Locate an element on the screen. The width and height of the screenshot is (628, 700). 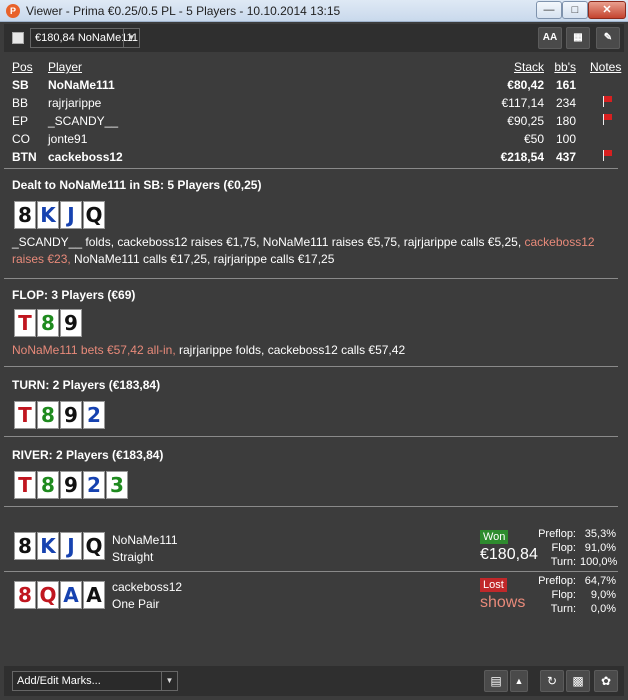
player-position: EP is located at coordinates (20, 121).